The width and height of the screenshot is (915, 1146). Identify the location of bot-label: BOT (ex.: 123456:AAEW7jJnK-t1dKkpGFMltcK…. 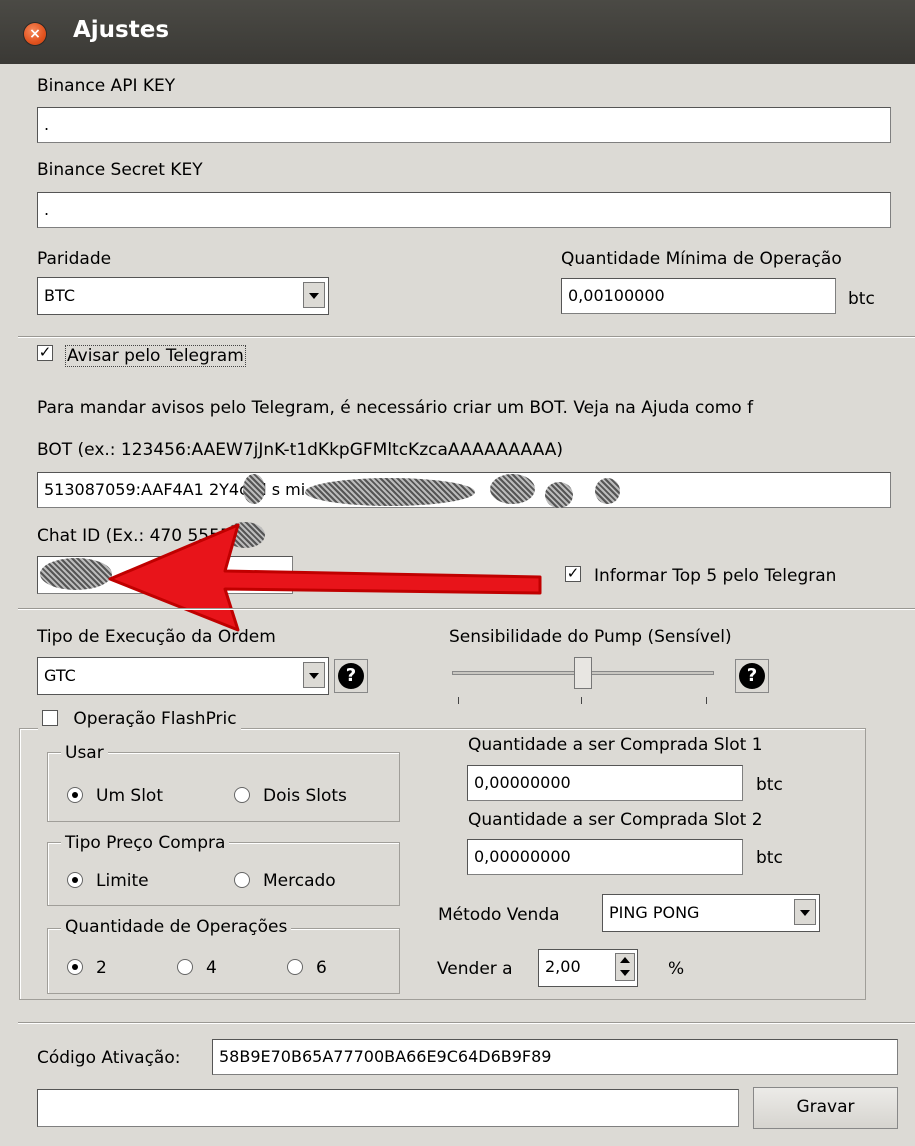
(300, 450).